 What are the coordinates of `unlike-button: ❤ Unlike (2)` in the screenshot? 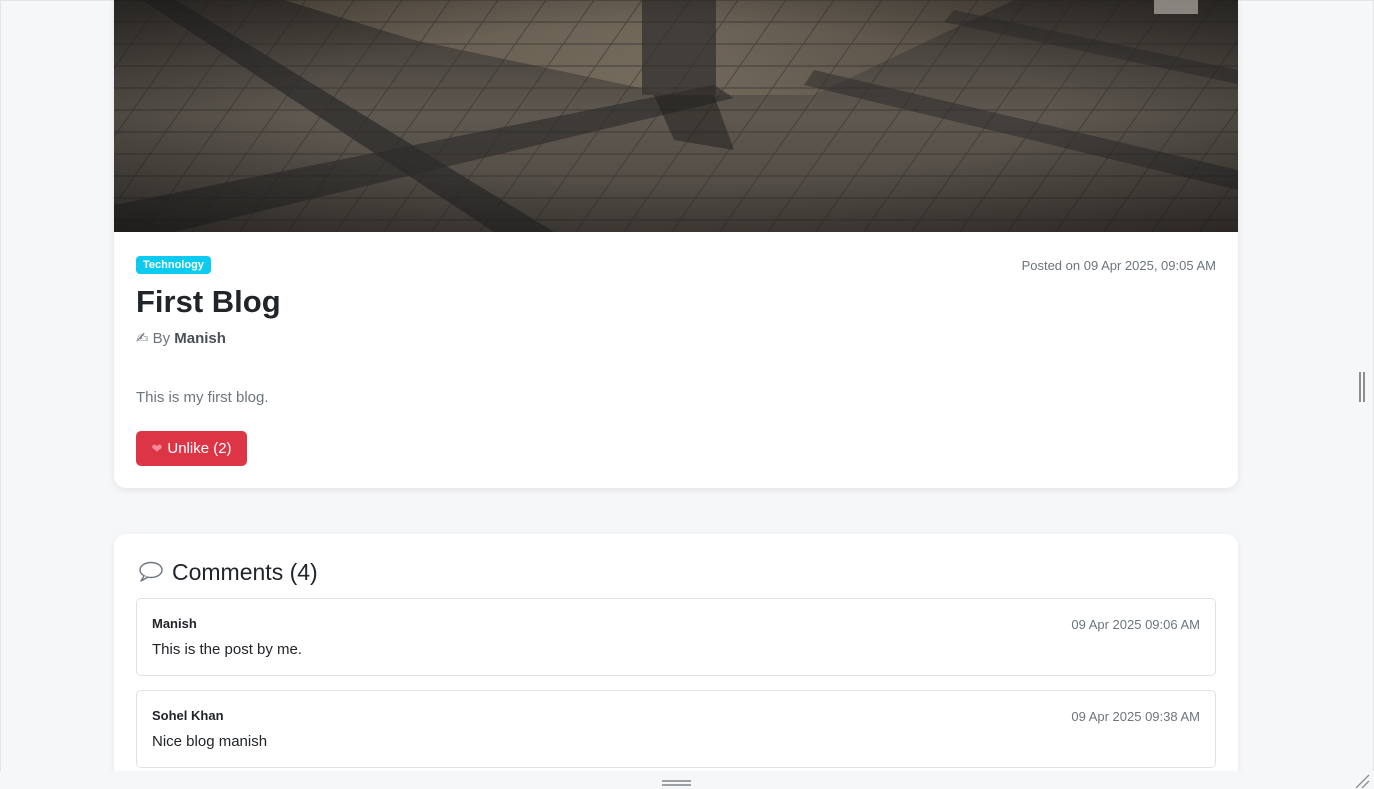 It's located at (191, 448).